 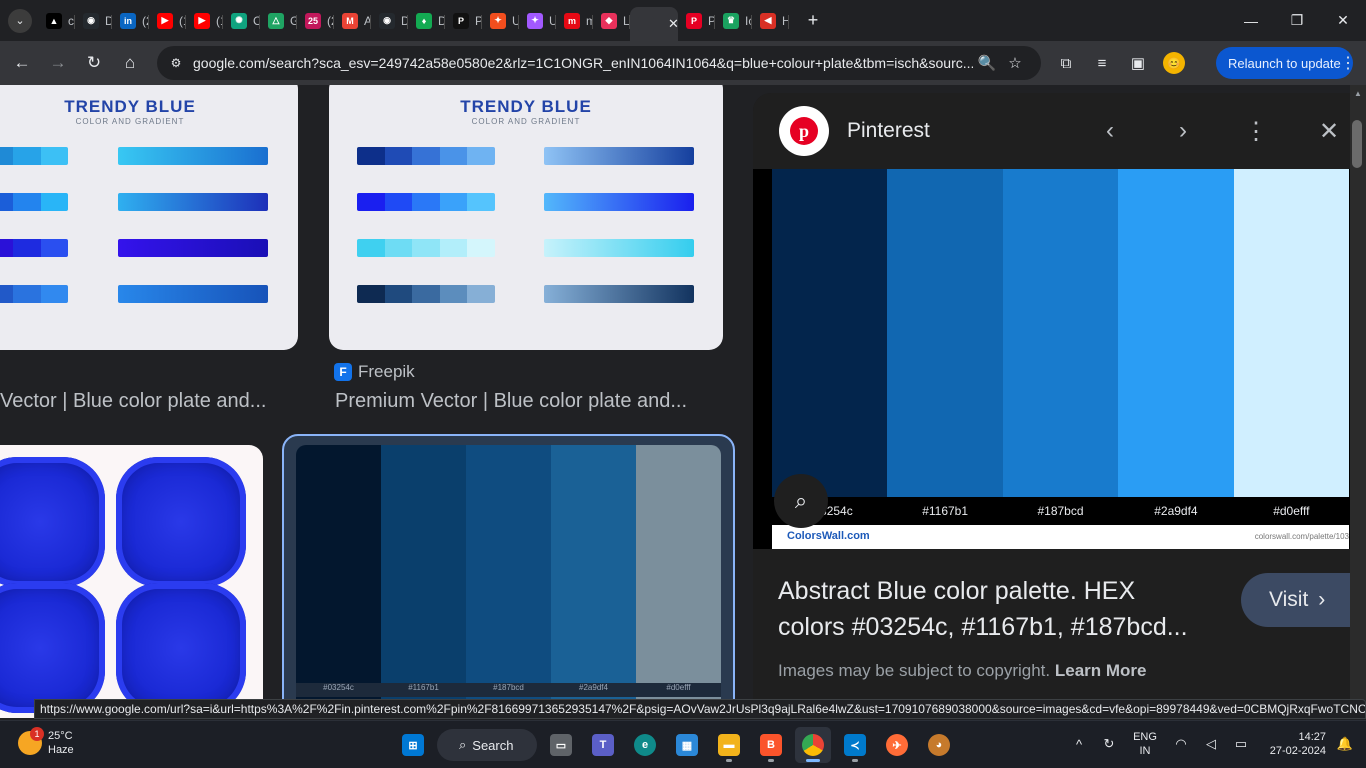 I want to click on scroll-up-icon: ▲, so click(x=1358, y=93).